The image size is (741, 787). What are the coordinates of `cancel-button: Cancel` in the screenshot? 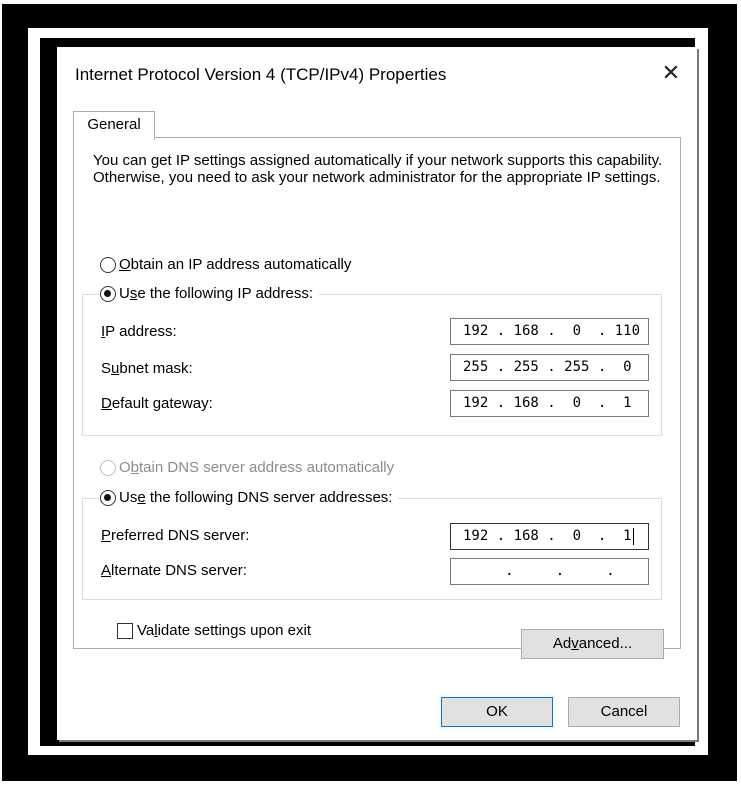 It's located at (624, 712).